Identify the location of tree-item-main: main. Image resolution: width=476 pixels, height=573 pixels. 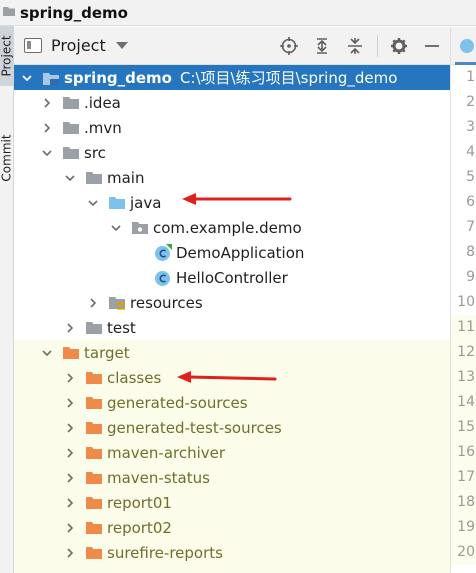
(232, 177).